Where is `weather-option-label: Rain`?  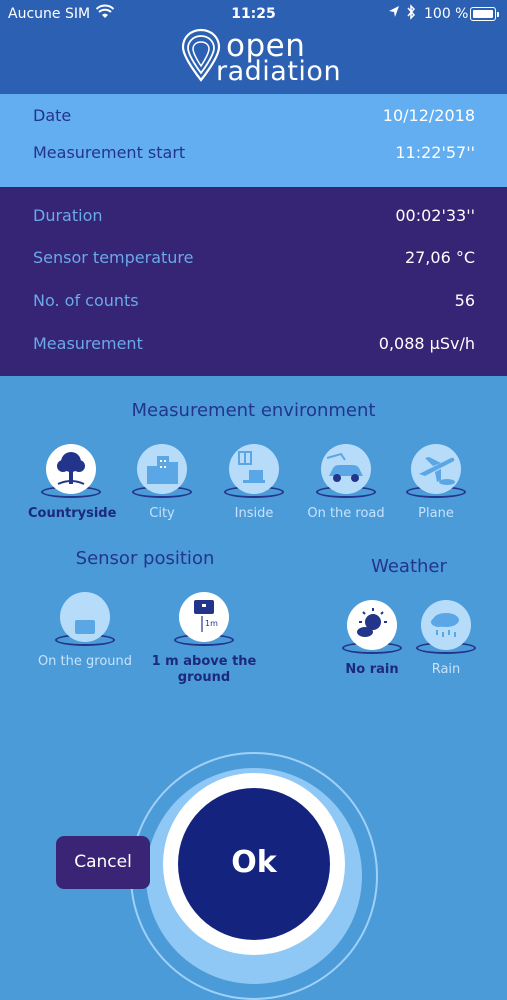 weather-option-label: Rain is located at coordinates (446, 669).